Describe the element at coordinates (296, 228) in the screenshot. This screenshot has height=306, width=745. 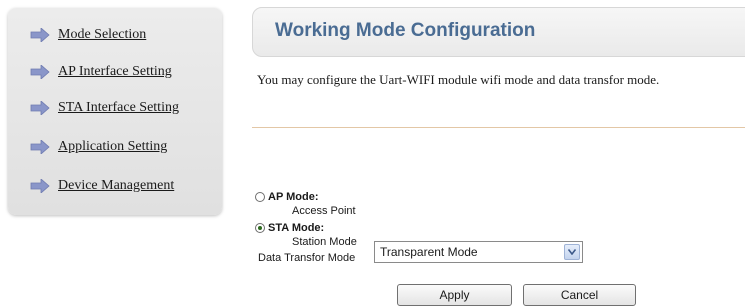
I see `sta-mode-label: STA Mode:` at that location.